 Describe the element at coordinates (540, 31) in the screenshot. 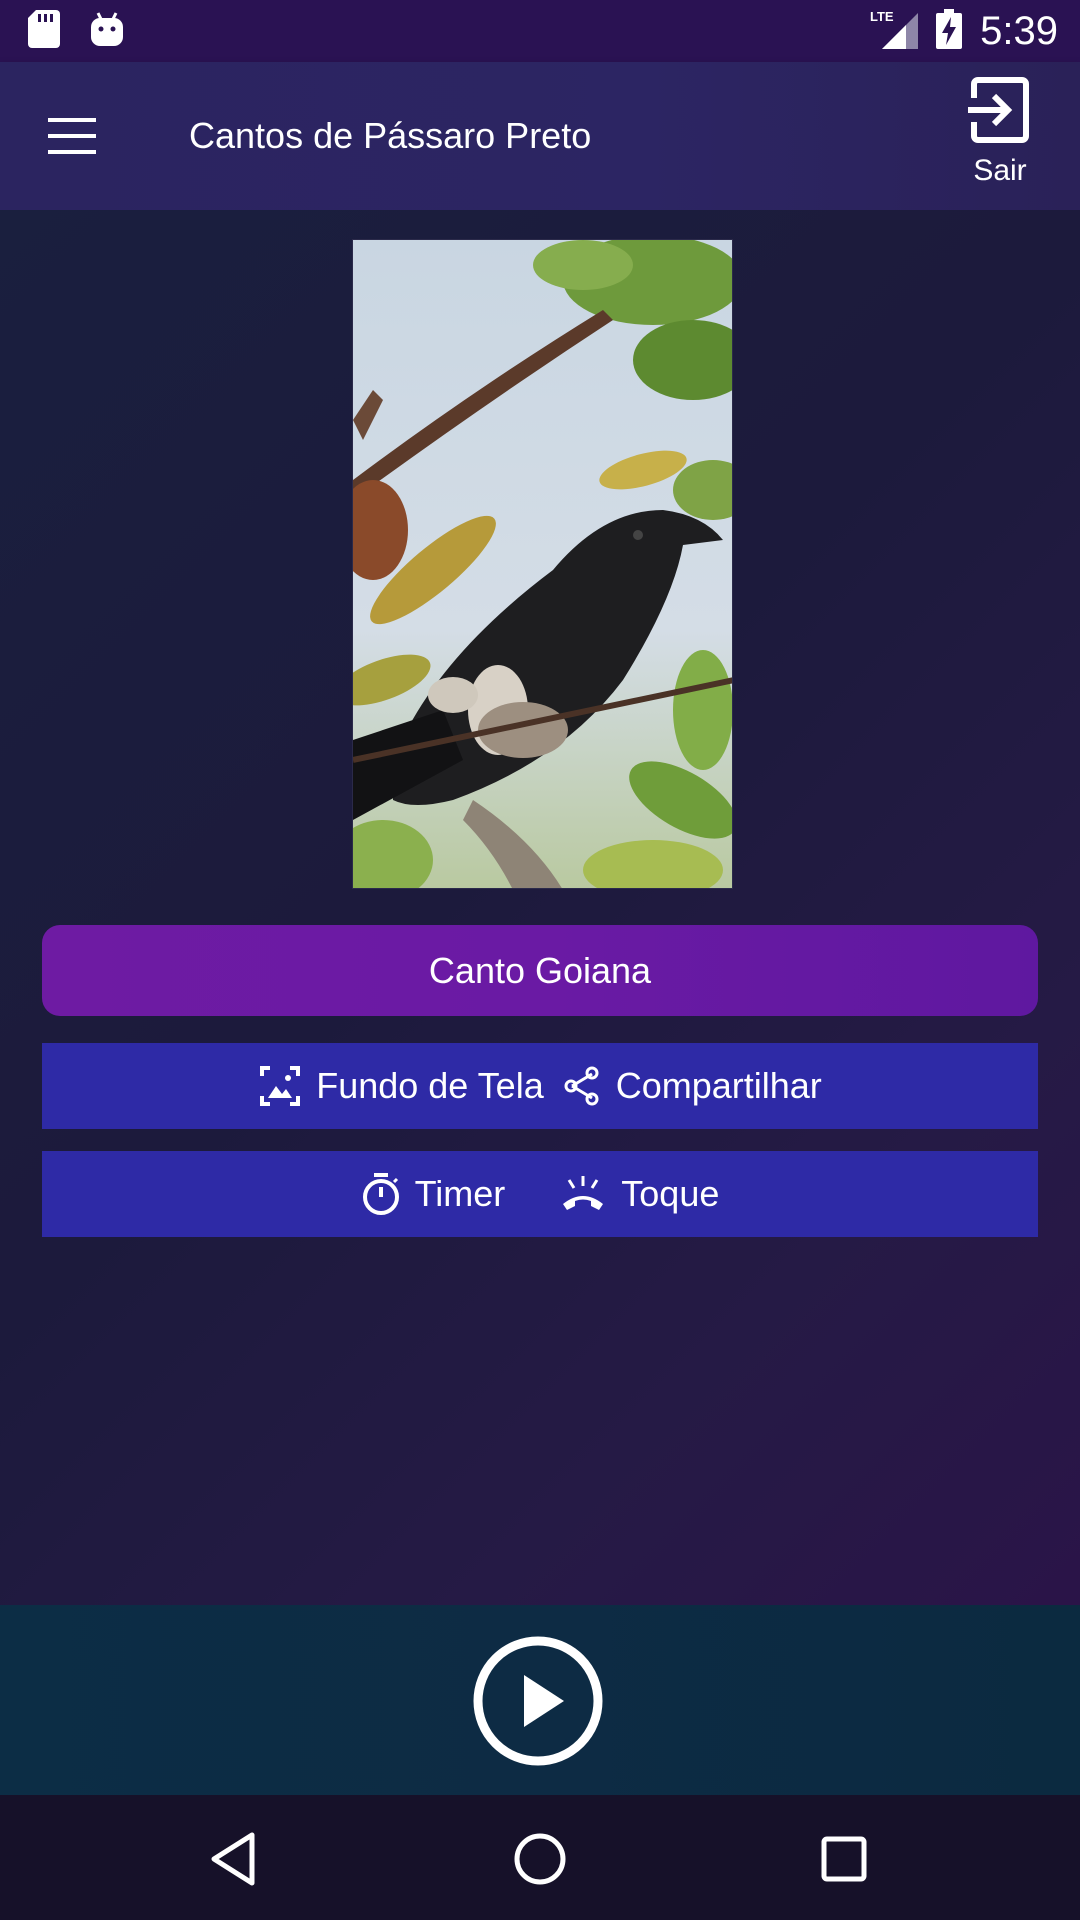

I see `status-bar: LTE 5:39` at that location.